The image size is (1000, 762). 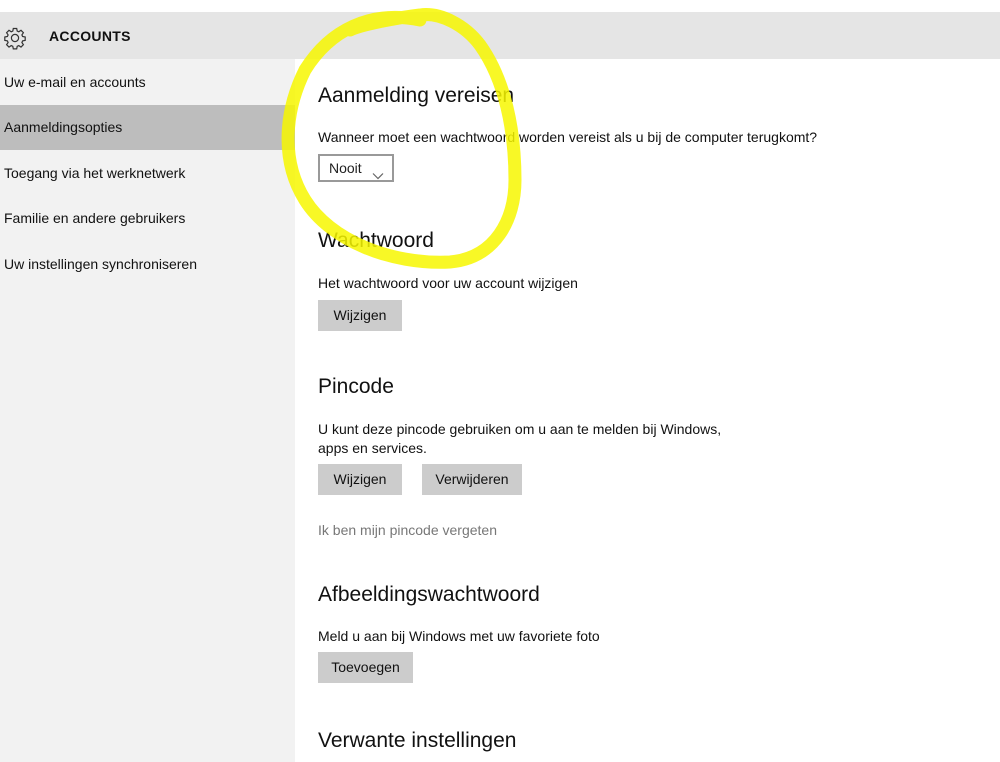 I want to click on sidebar-item-sync-settings: Uw instellingen synchroniseren, so click(x=147, y=264).